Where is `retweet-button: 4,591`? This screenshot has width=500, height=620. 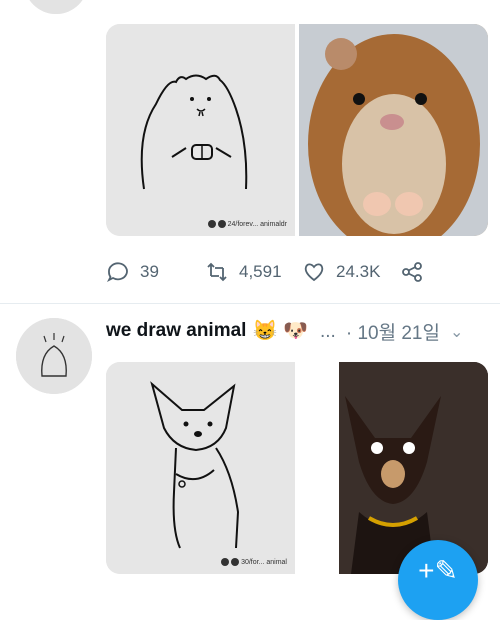 retweet-button: 4,591 is located at coordinates (243, 272).